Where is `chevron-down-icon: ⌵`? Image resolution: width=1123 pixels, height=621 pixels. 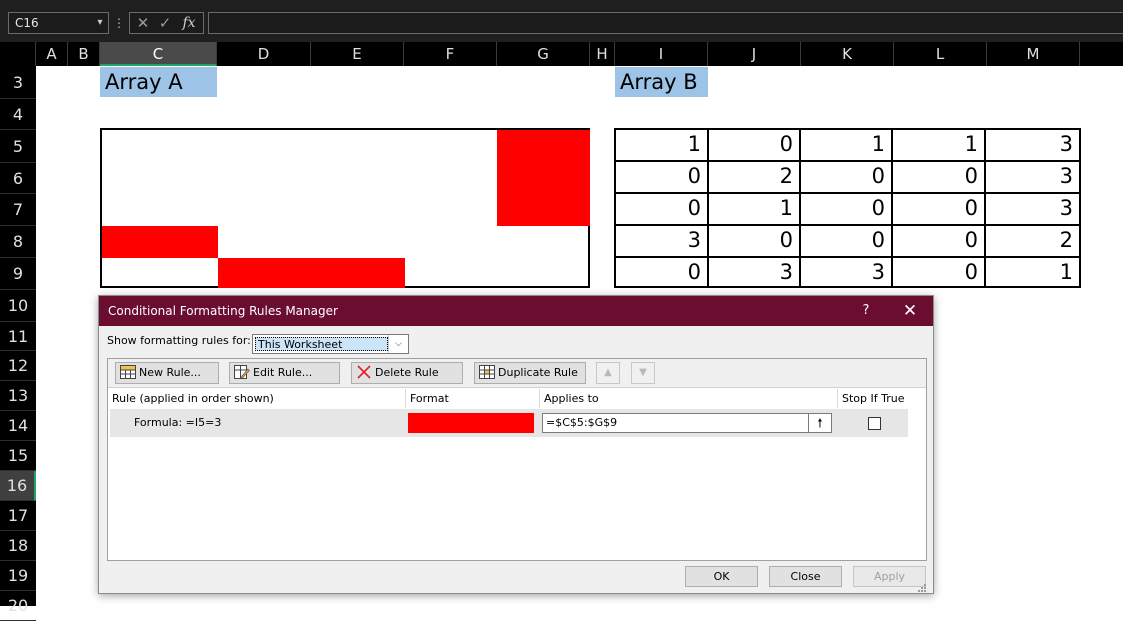
chevron-down-icon: ⌵ is located at coordinates (398, 344).